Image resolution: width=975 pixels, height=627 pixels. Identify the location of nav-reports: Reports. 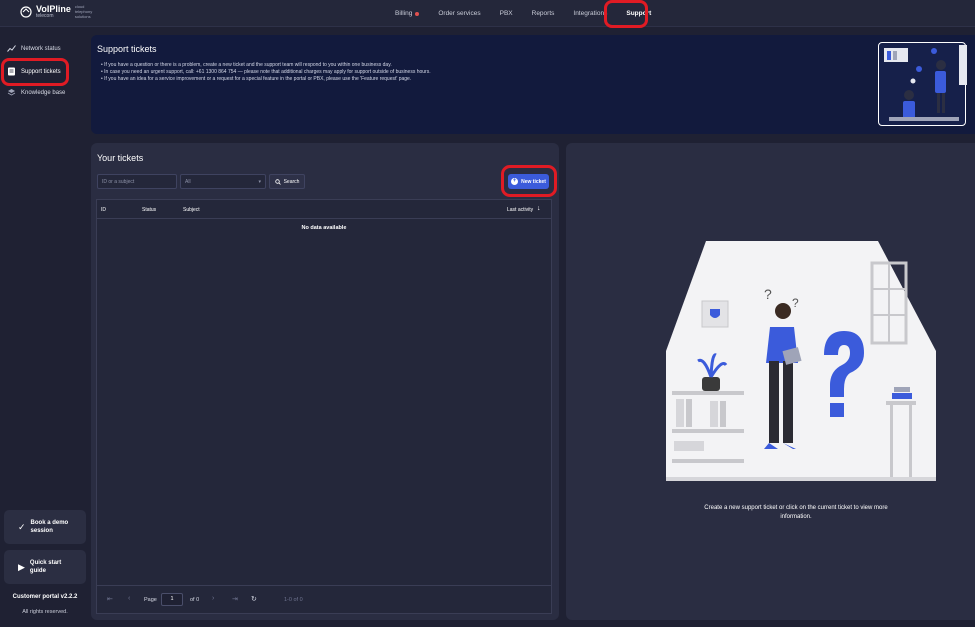
(543, 13).